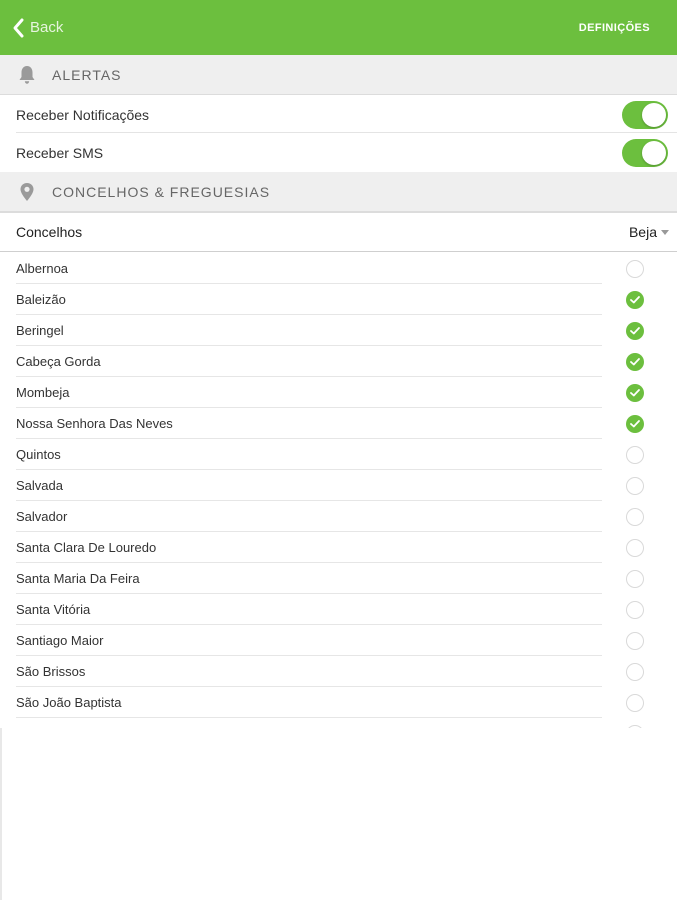 Image resolution: width=677 pixels, height=900 pixels. I want to click on concelho-select-row: Concelhos Beja, so click(338, 232).